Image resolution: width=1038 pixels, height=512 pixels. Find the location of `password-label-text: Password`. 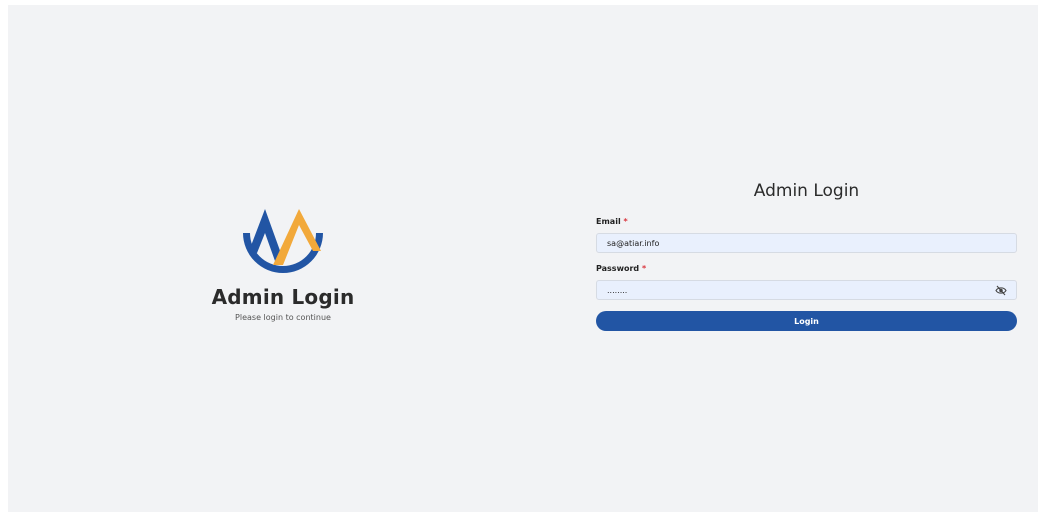

password-label-text: Password is located at coordinates (618, 268).